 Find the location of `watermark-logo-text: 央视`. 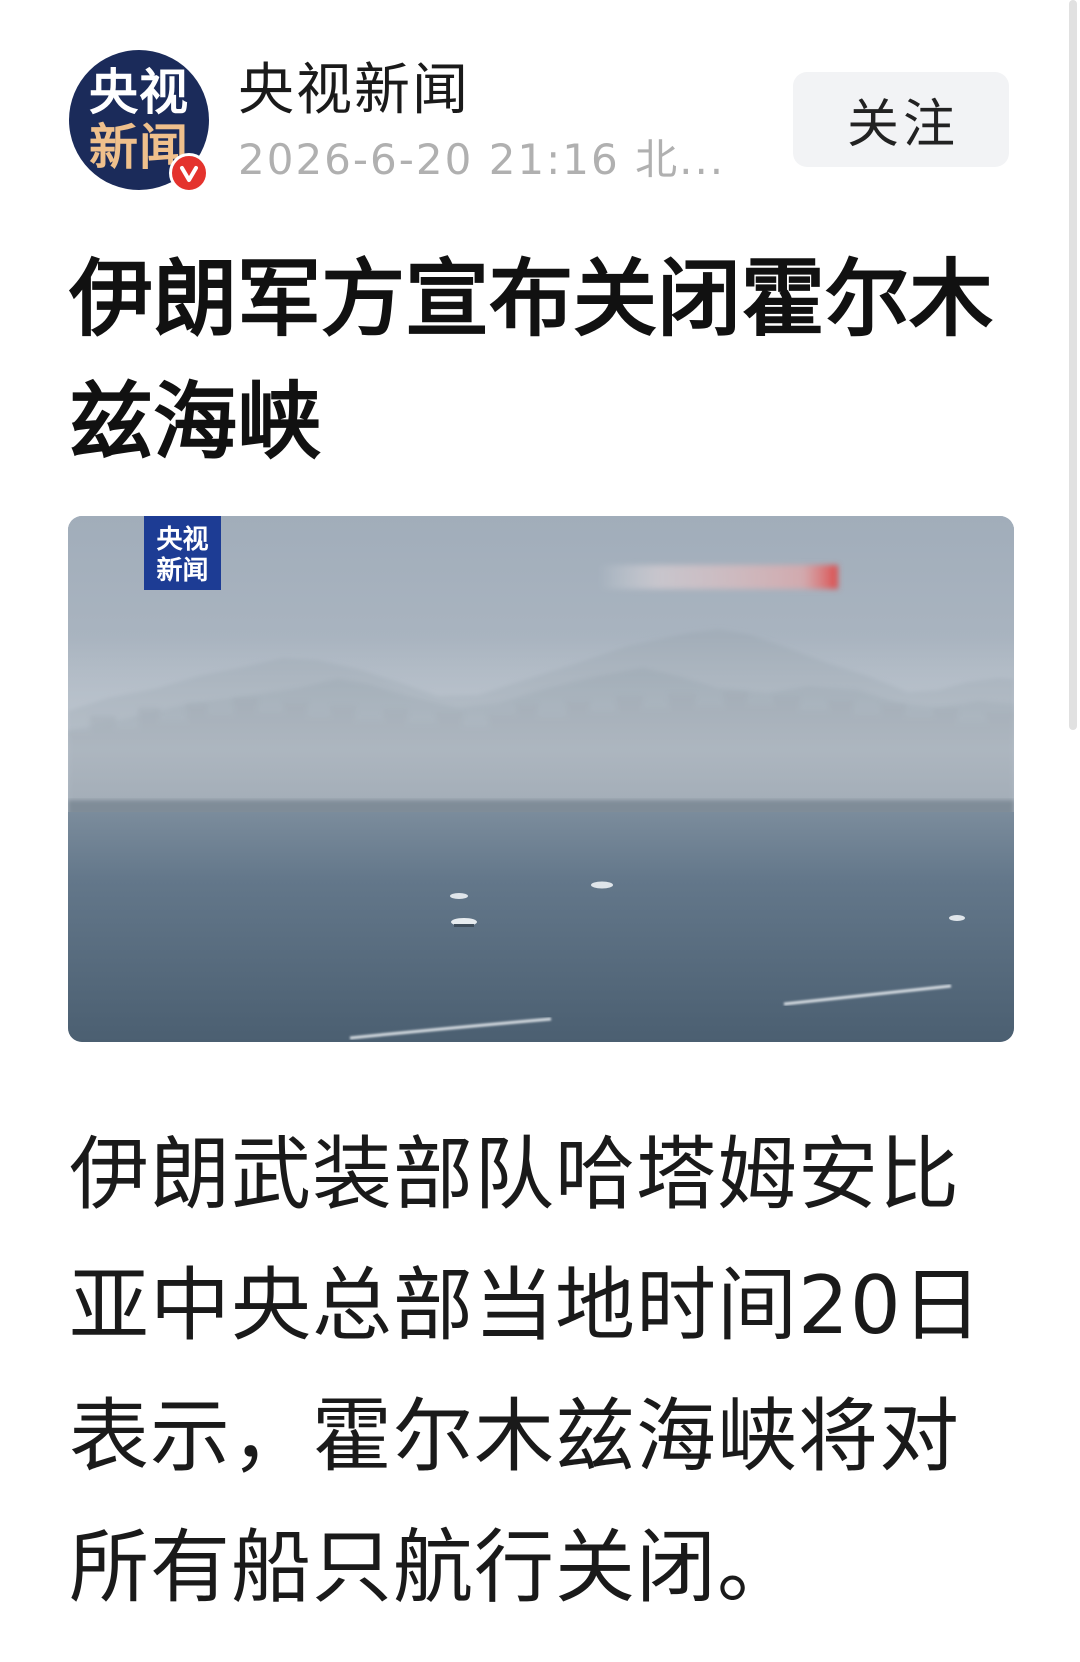

watermark-logo-text: 央视 is located at coordinates (182, 540).